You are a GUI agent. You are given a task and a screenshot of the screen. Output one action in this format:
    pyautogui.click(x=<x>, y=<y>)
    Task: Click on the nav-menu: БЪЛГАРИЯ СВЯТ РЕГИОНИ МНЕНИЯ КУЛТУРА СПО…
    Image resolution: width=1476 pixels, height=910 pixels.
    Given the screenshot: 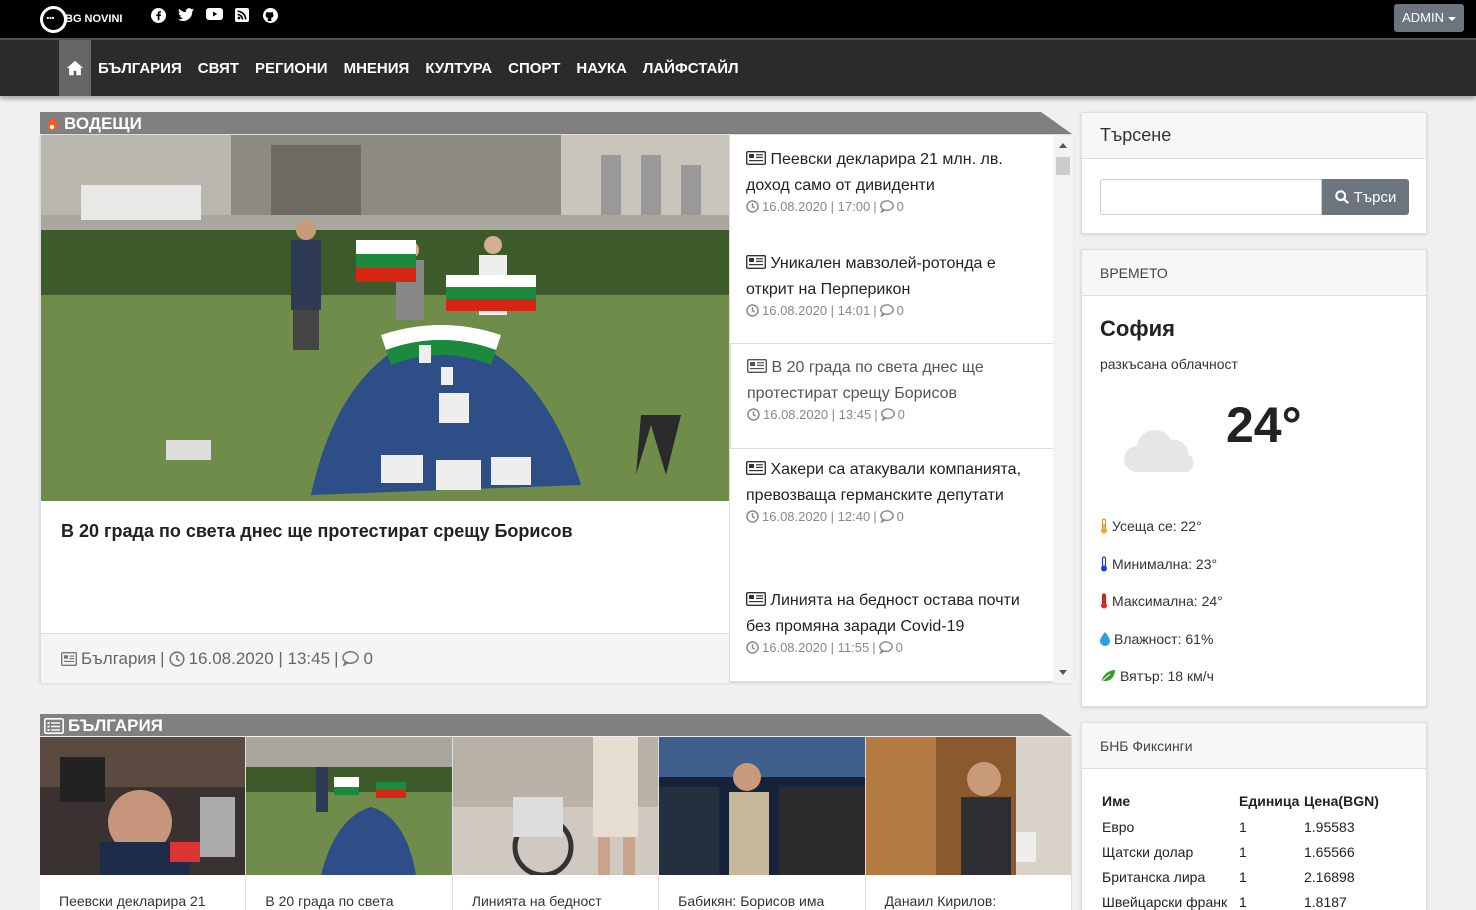 What is the action you would take?
    pyautogui.click(x=426, y=68)
    